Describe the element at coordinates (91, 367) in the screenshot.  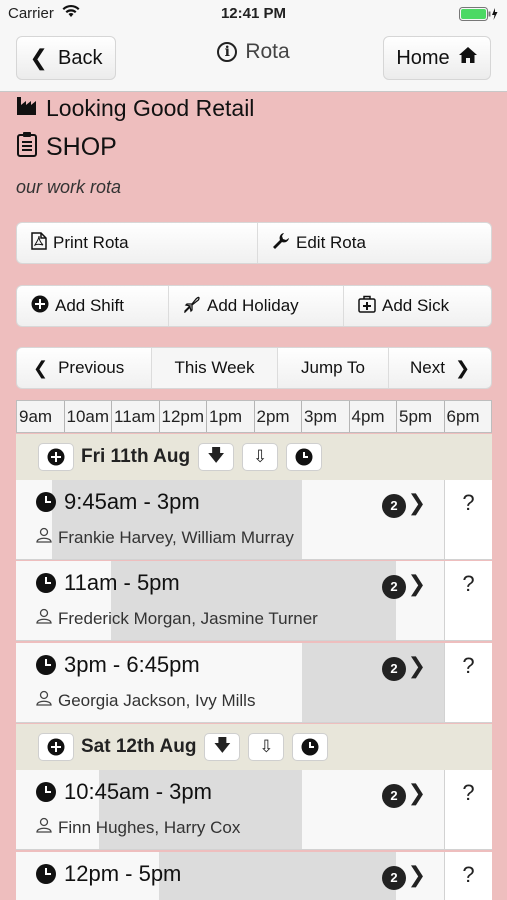
I see `previous-label: Previous` at that location.